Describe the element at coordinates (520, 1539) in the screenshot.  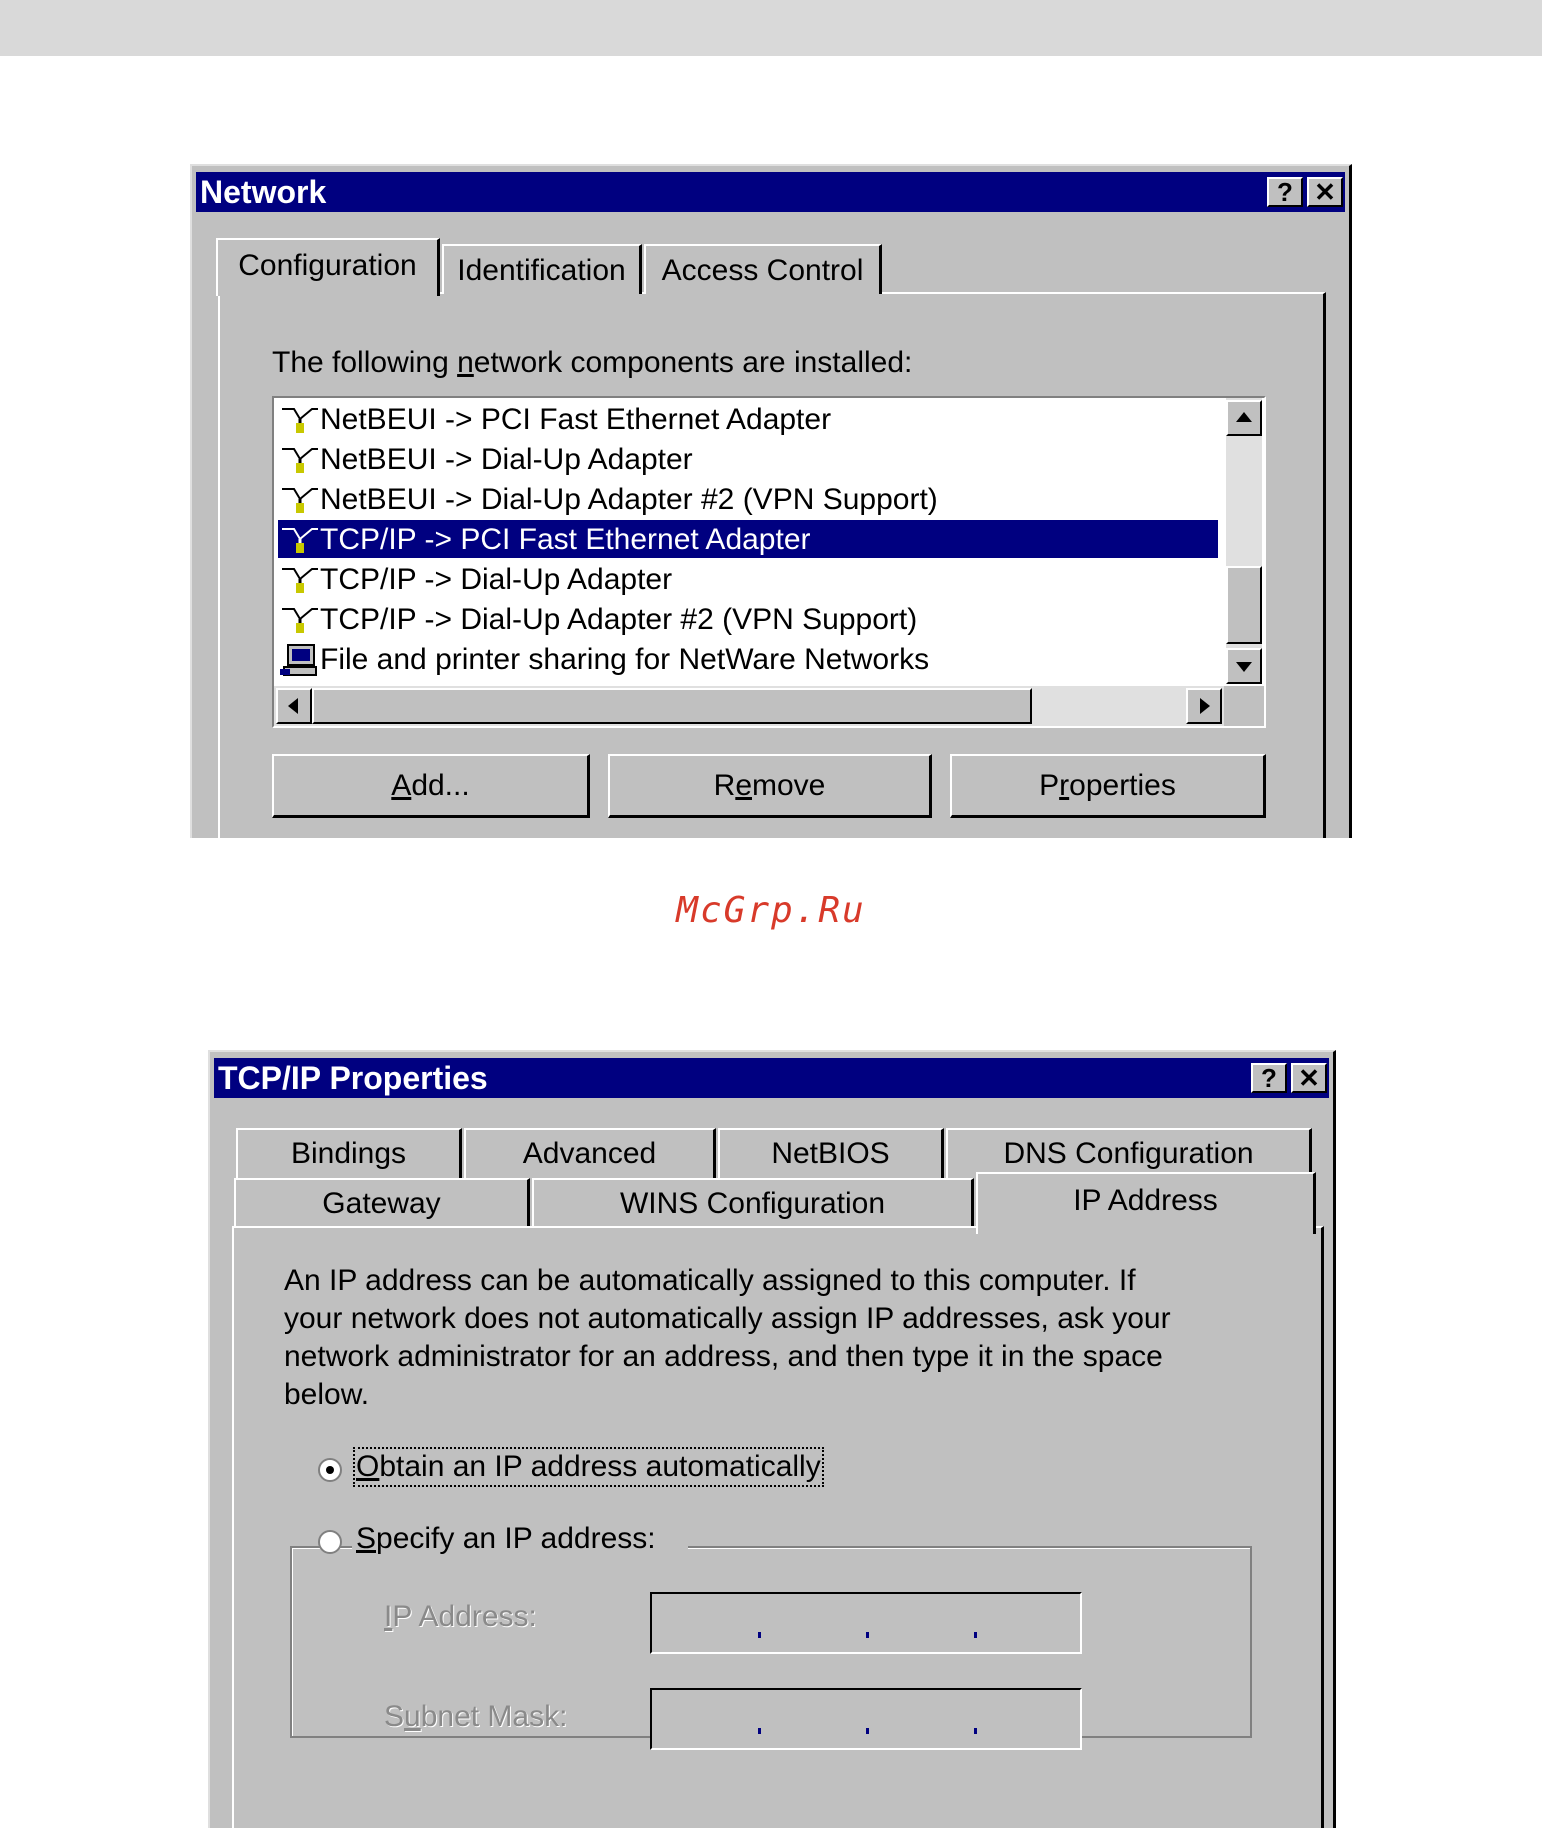
I see `specify-ip-label: Specify an IP address:` at that location.